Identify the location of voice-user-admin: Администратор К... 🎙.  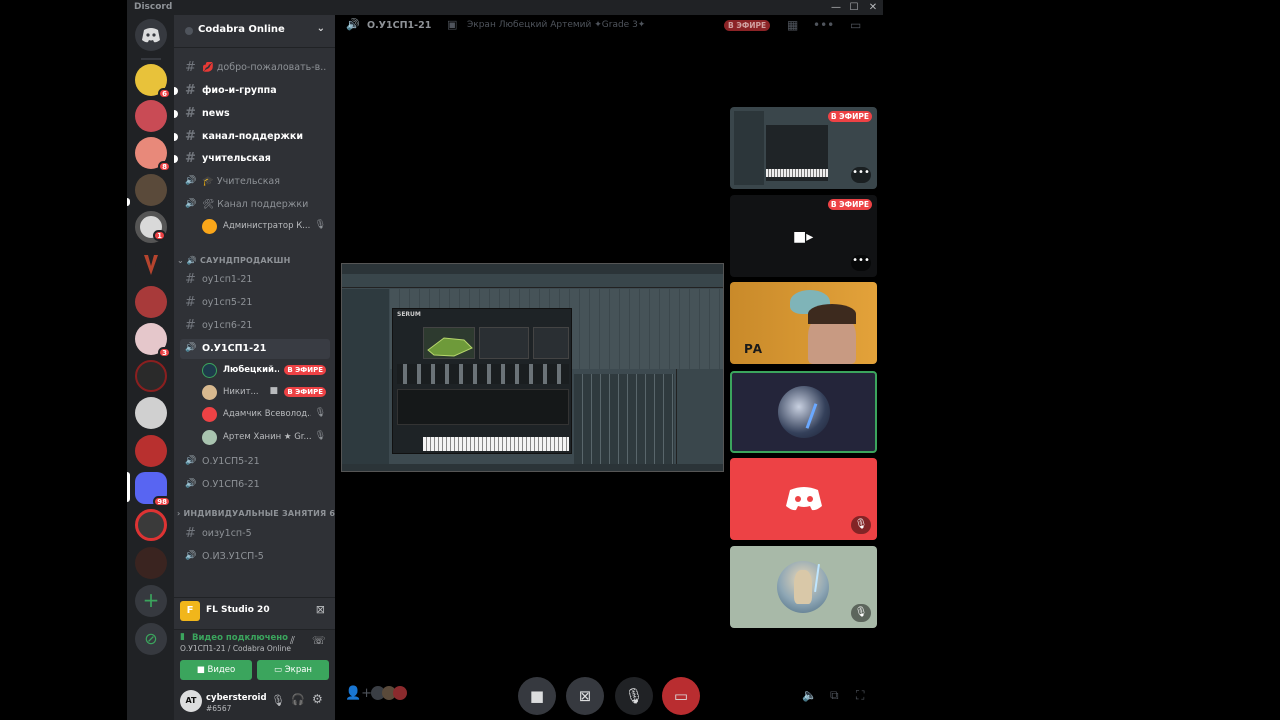
(266, 227).